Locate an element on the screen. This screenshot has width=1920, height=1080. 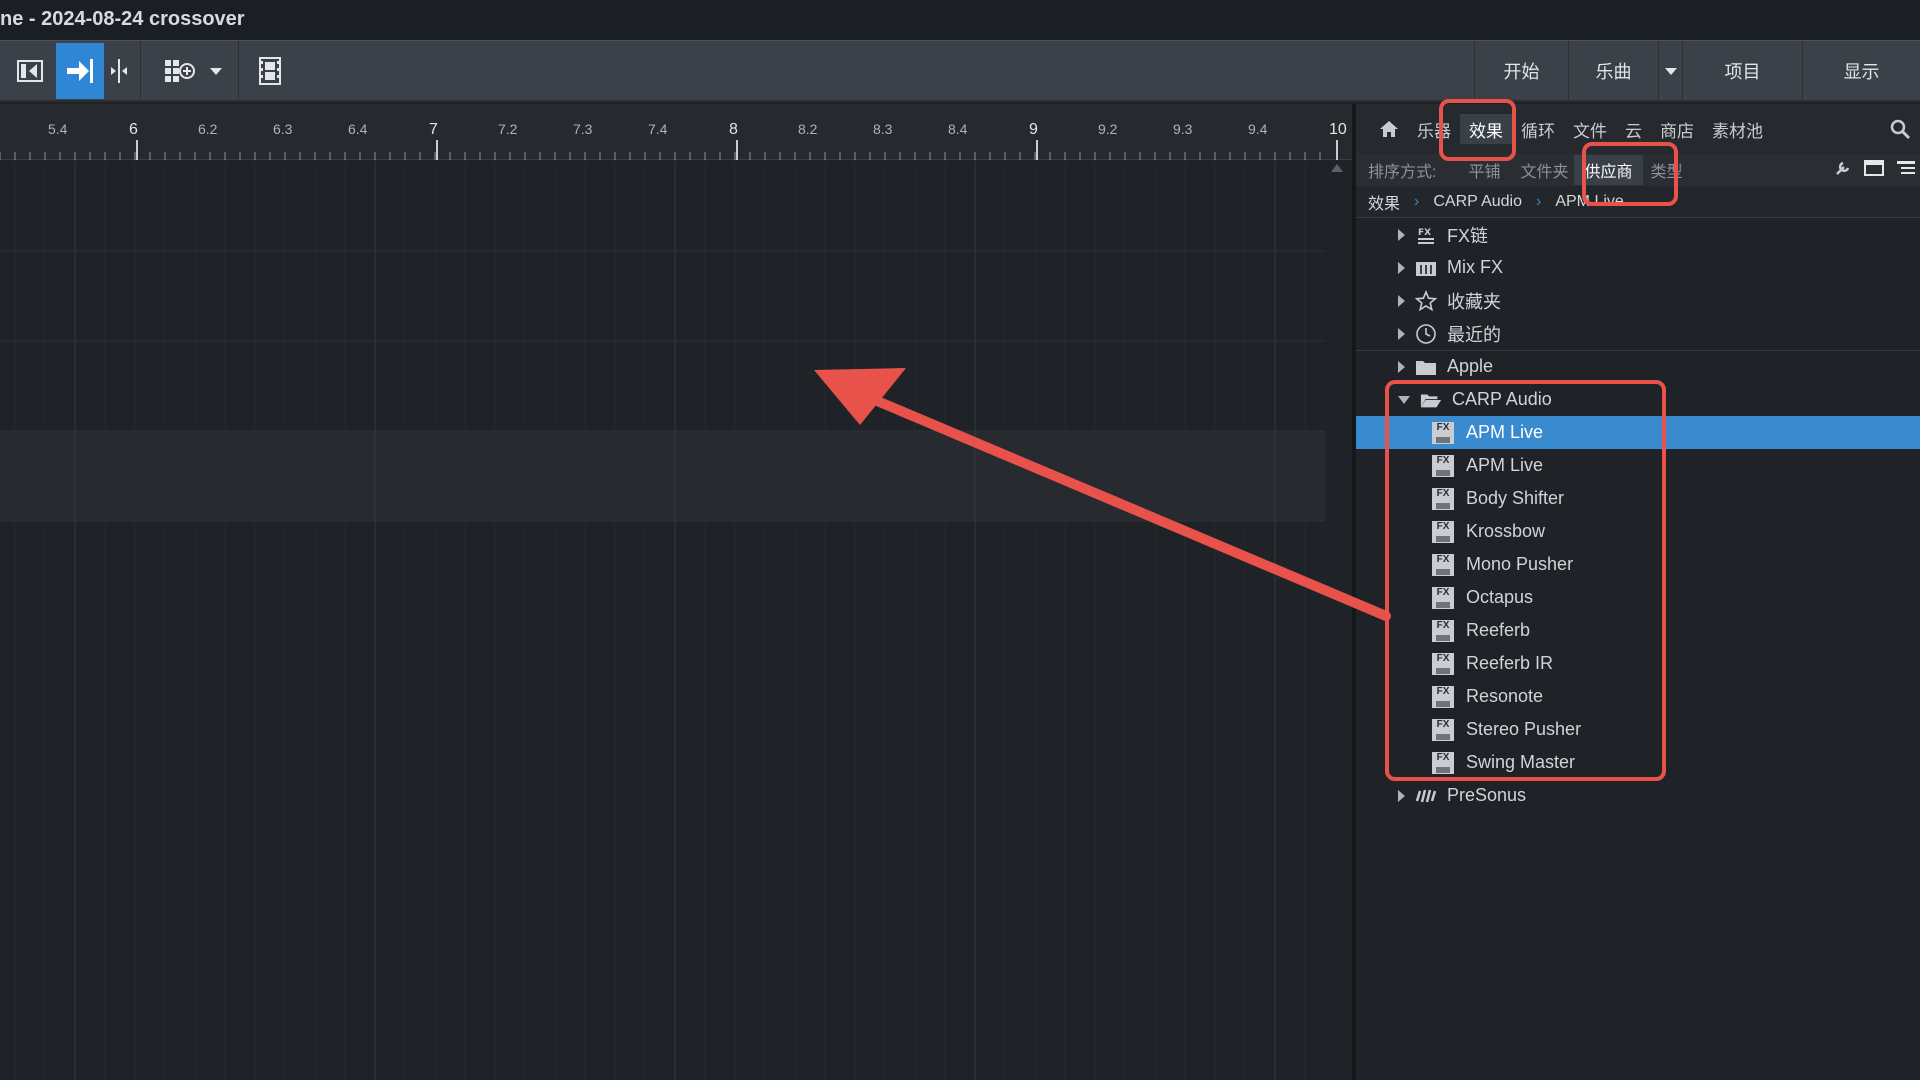
ruler-label: 6.4 is located at coordinates (358, 129).